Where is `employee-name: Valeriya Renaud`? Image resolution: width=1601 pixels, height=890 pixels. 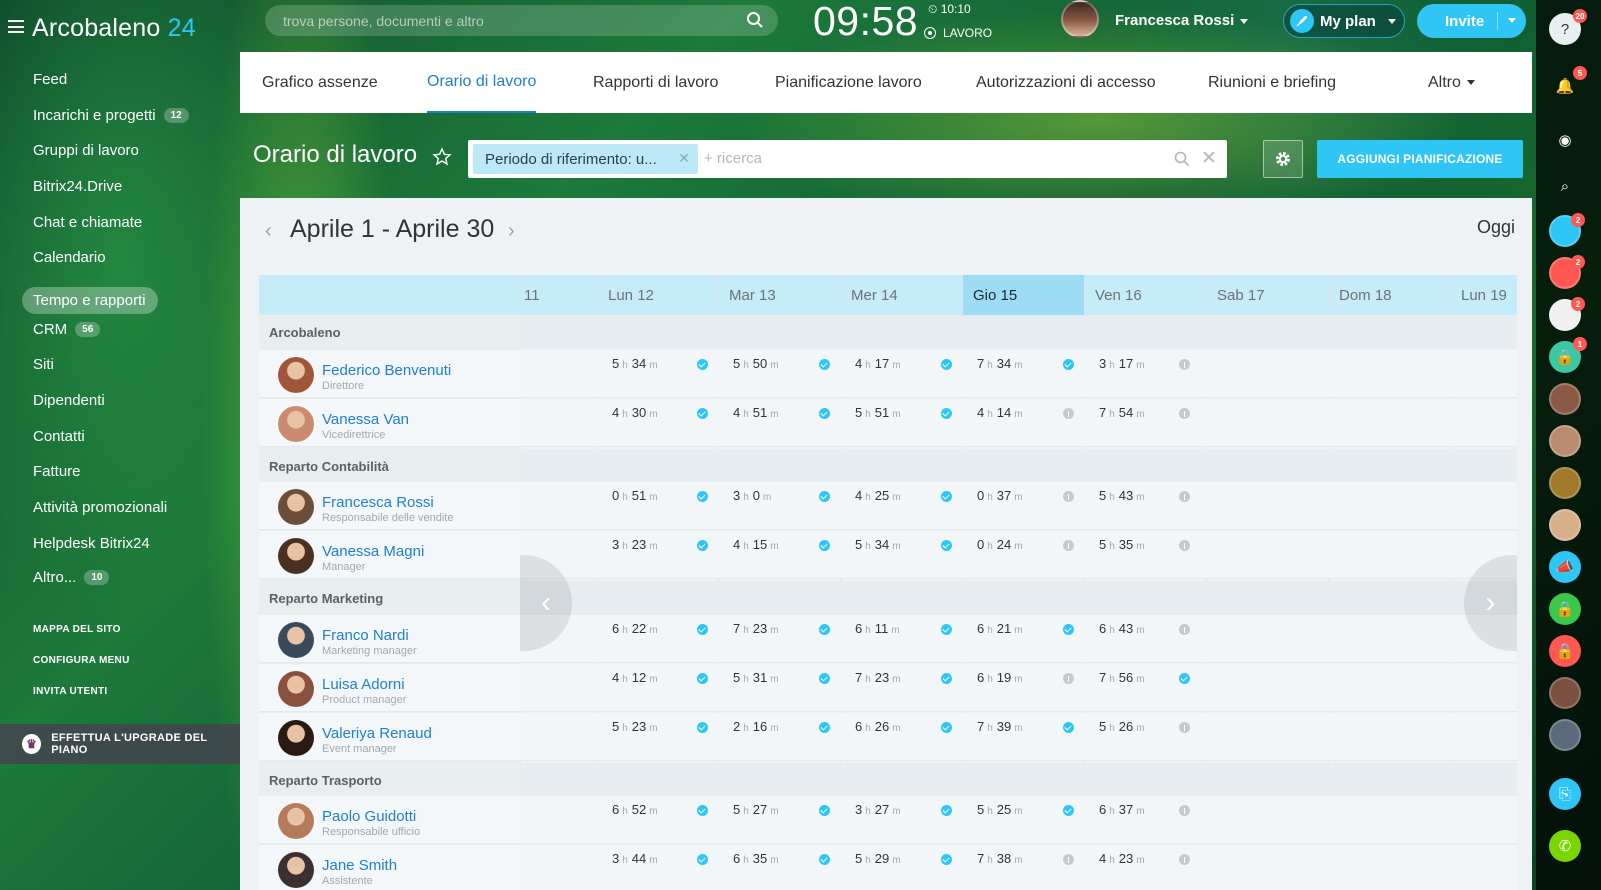
employee-name: Valeriya Renaud is located at coordinates (377, 733).